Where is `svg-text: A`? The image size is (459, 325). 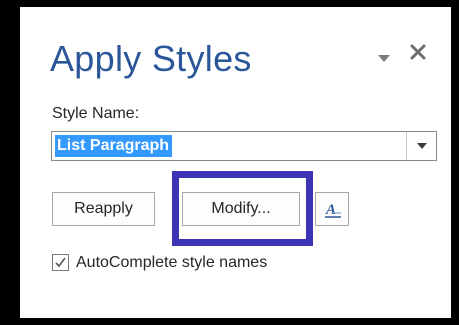 svg-text: A is located at coordinates (330, 210).